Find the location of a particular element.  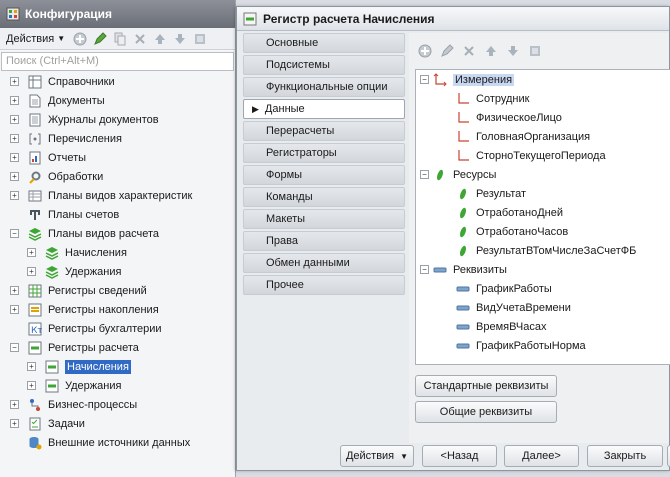

tab: Перерасчеты is located at coordinates (324, 131).